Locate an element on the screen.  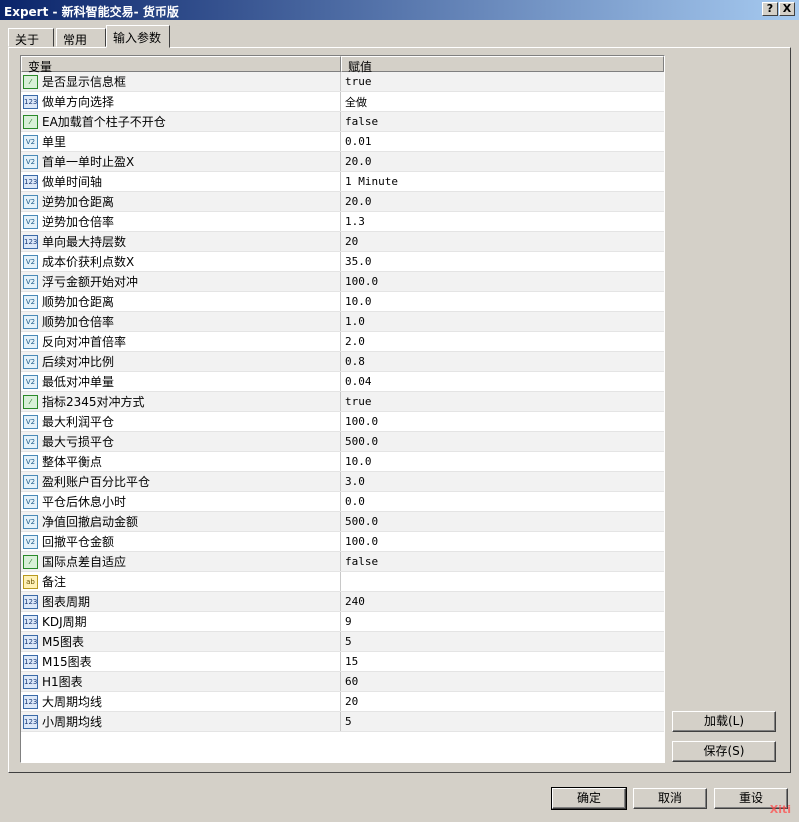
param-name: 小周期均线 is located at coordinates (72, 722).